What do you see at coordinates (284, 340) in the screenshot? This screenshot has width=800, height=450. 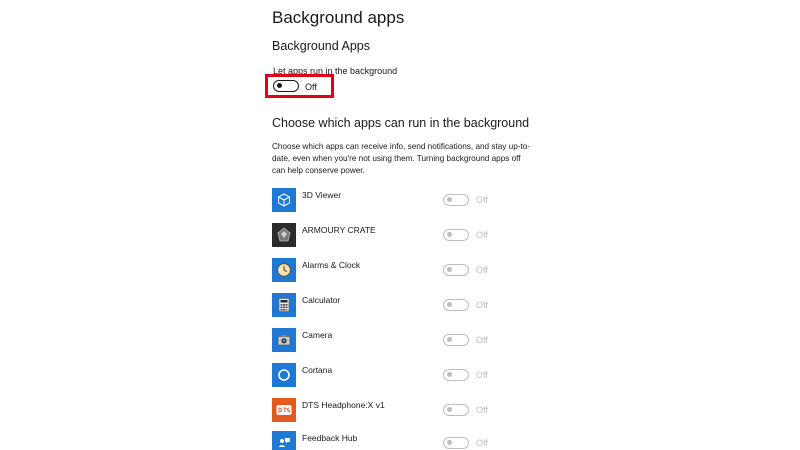 I see `camera-icon` at bounding box center [284, 340].